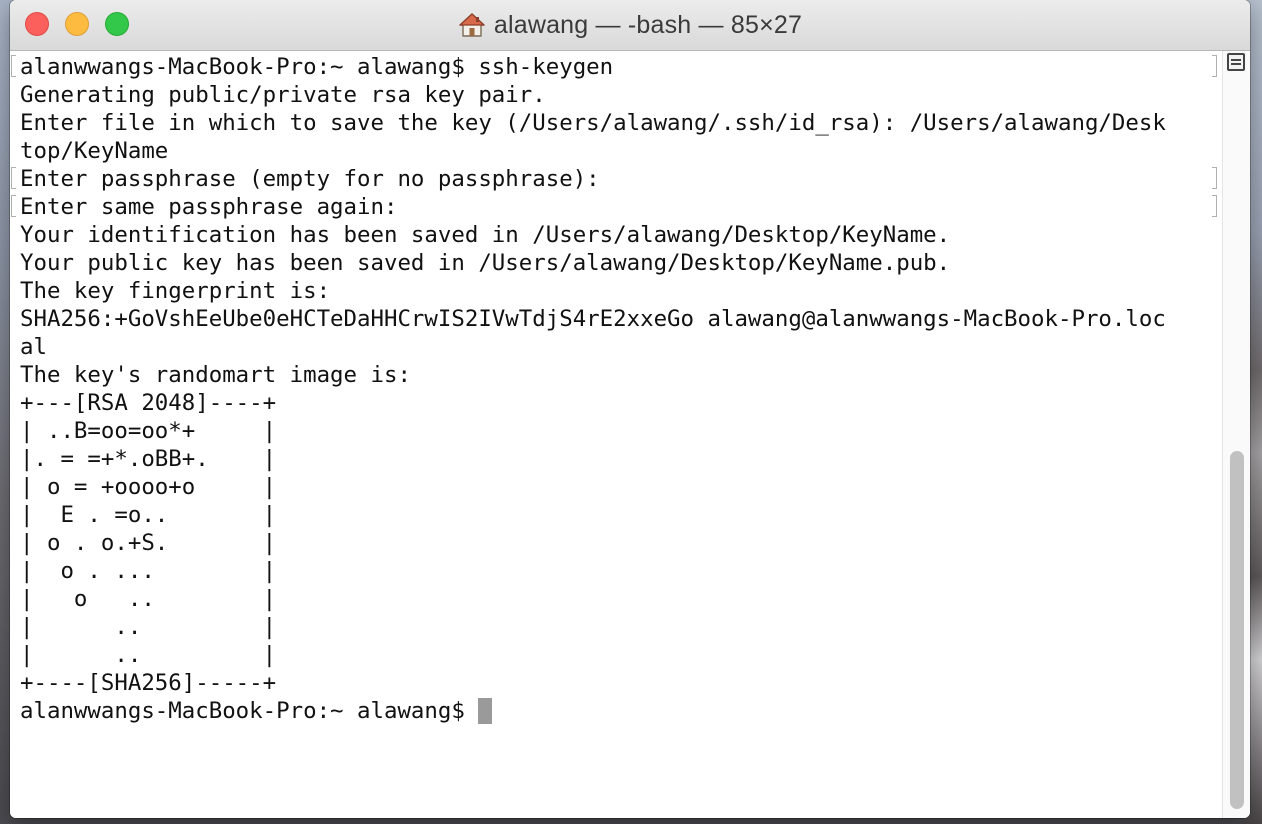 The width and height of the screenshot is (1262, 824). Describe the element at coordinates (472, 25) in the screenshot. I see `home-icon` at that location.